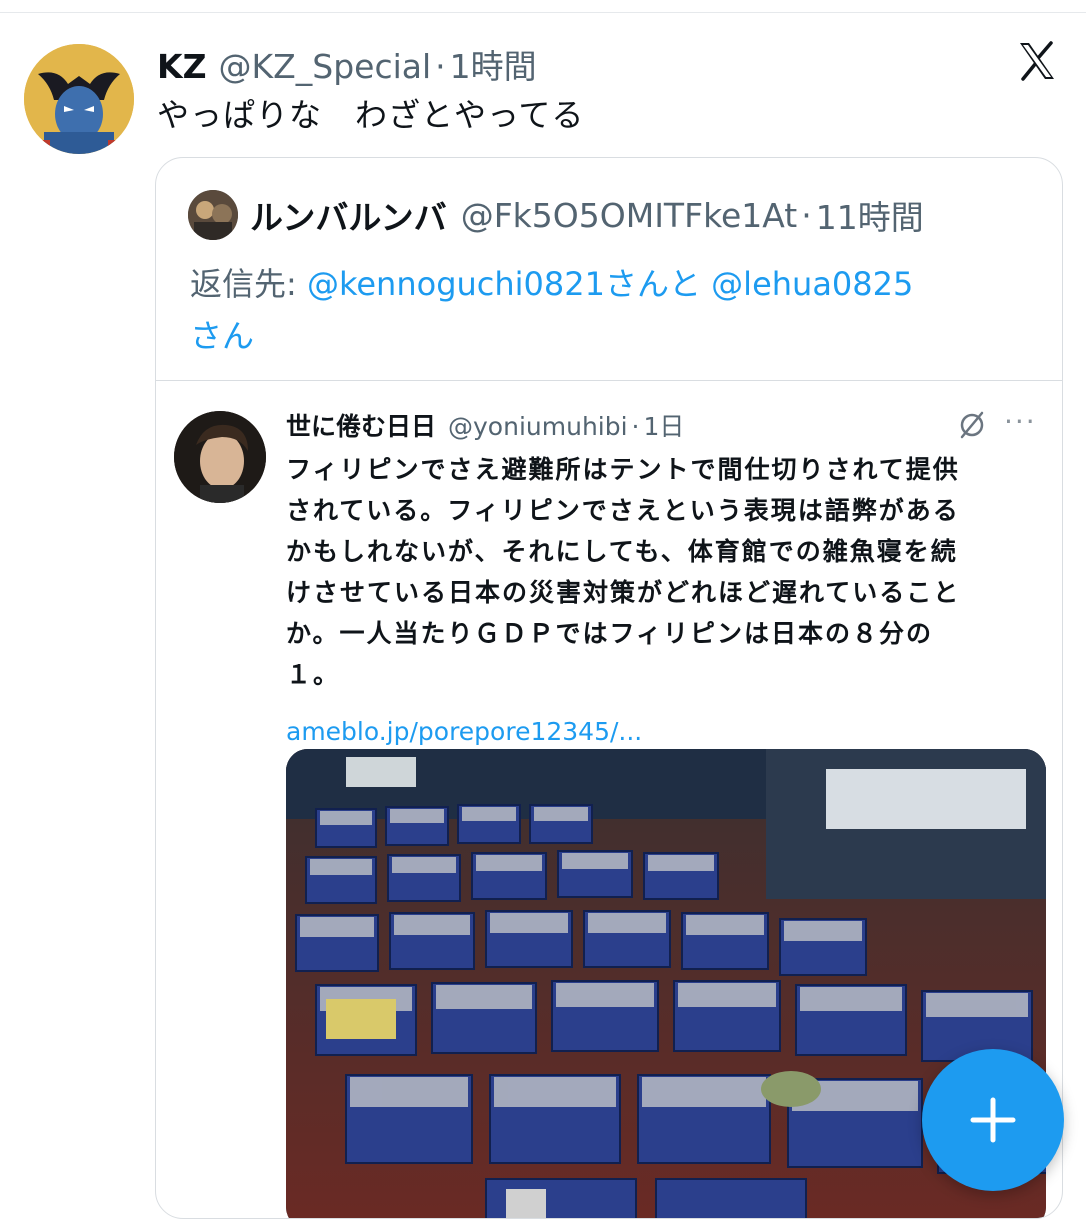  I want to click on mention-suffix: さん, so click(222, 336).